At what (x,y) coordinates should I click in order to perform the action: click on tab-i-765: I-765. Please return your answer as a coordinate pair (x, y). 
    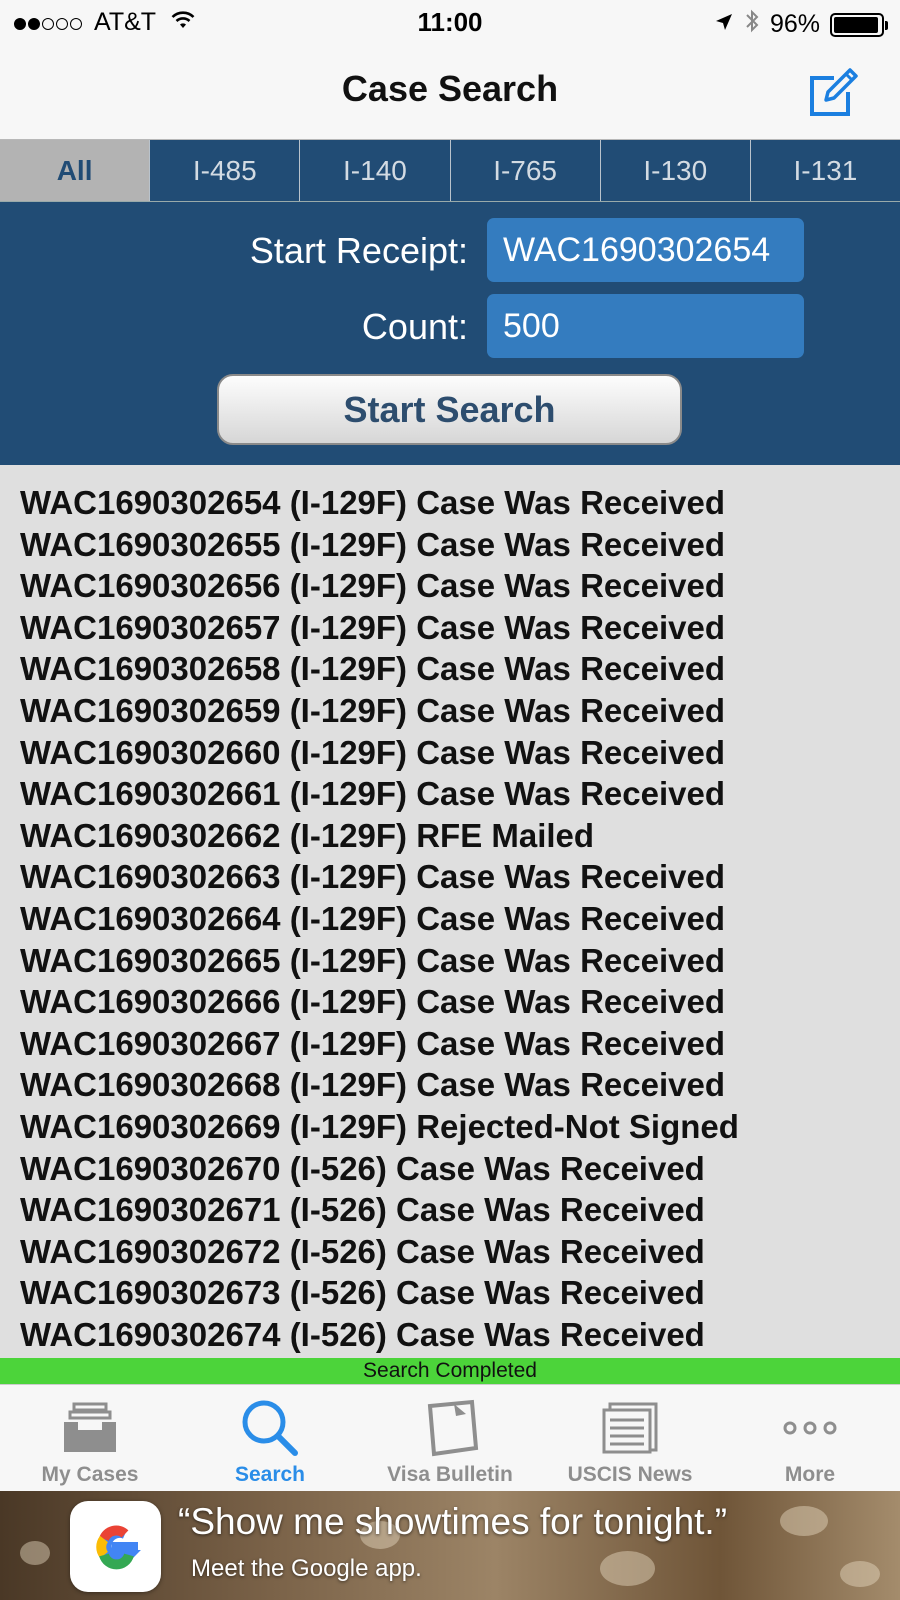
    Looking at the image, I should click on (526, 170).